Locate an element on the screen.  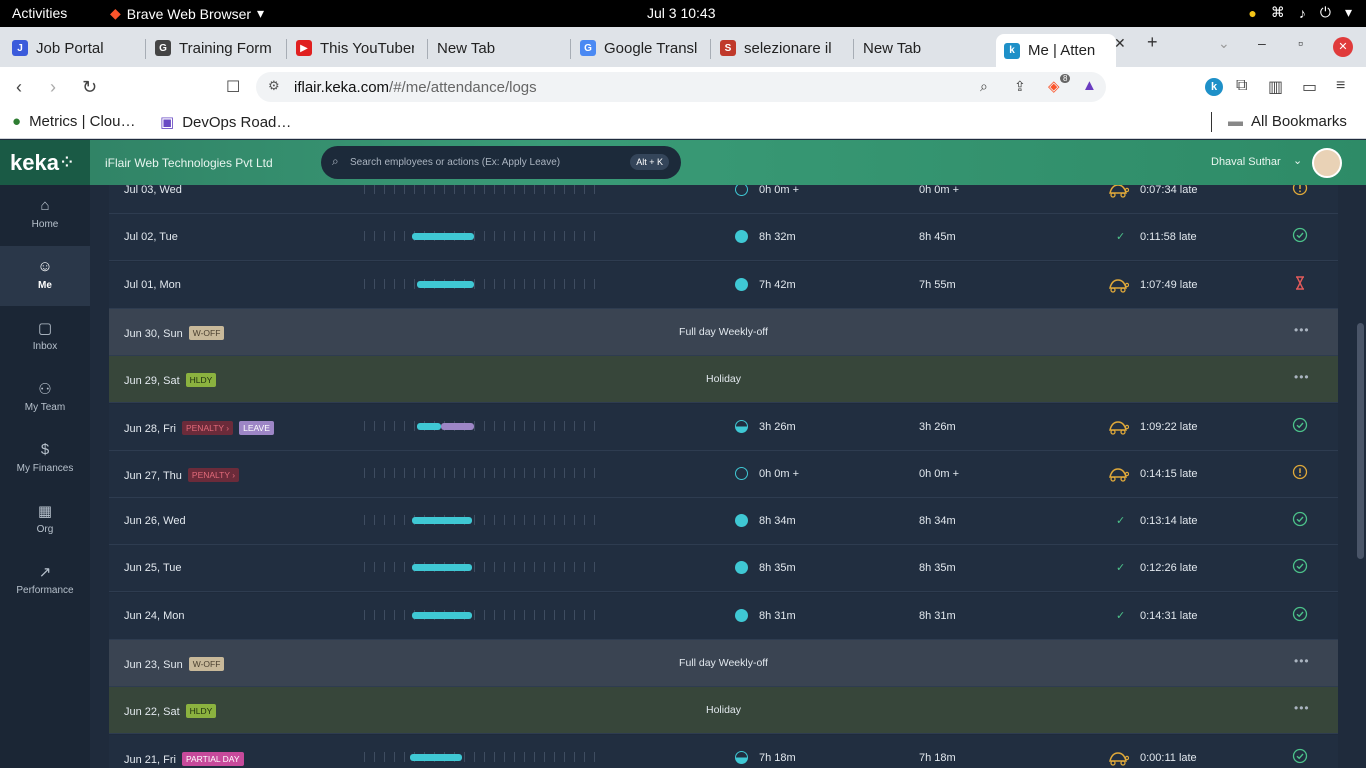
sidebar-item-org: ▦ Org is located at coordinates (45, 520).